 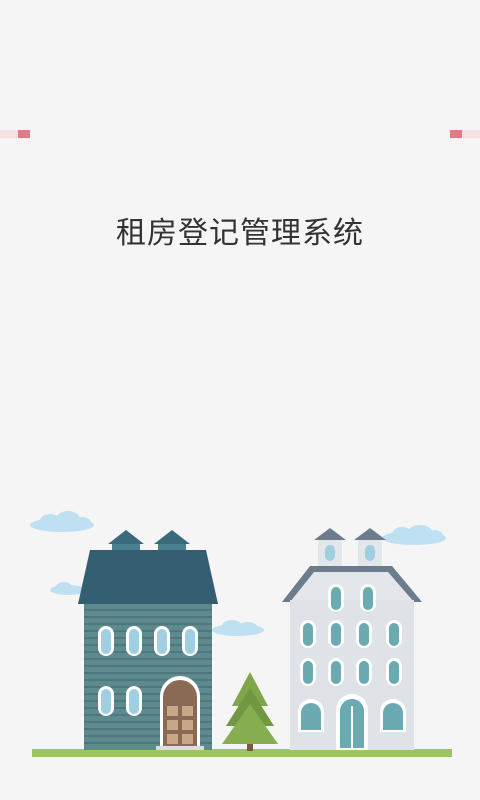 What do you see at coordinates (15, 134) in the screenshot?
I see `splash-accent-left` at bounding box center [15, 134].